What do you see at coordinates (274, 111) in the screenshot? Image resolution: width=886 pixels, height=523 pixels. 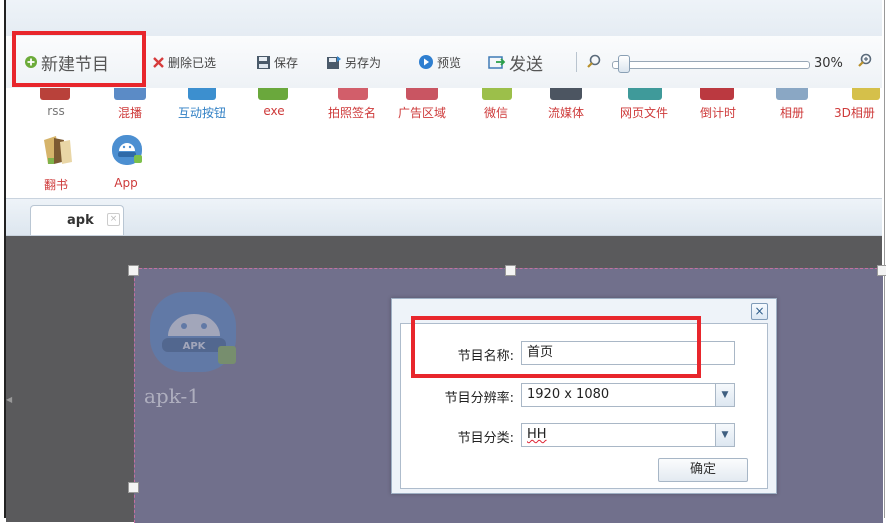 I see `palette-label-exe: exe` at bounding box center [274, 111].